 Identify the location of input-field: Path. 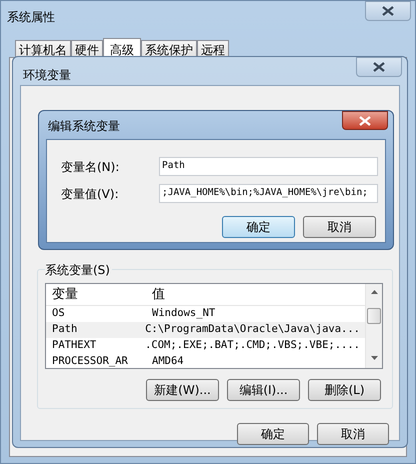
(268, 166).